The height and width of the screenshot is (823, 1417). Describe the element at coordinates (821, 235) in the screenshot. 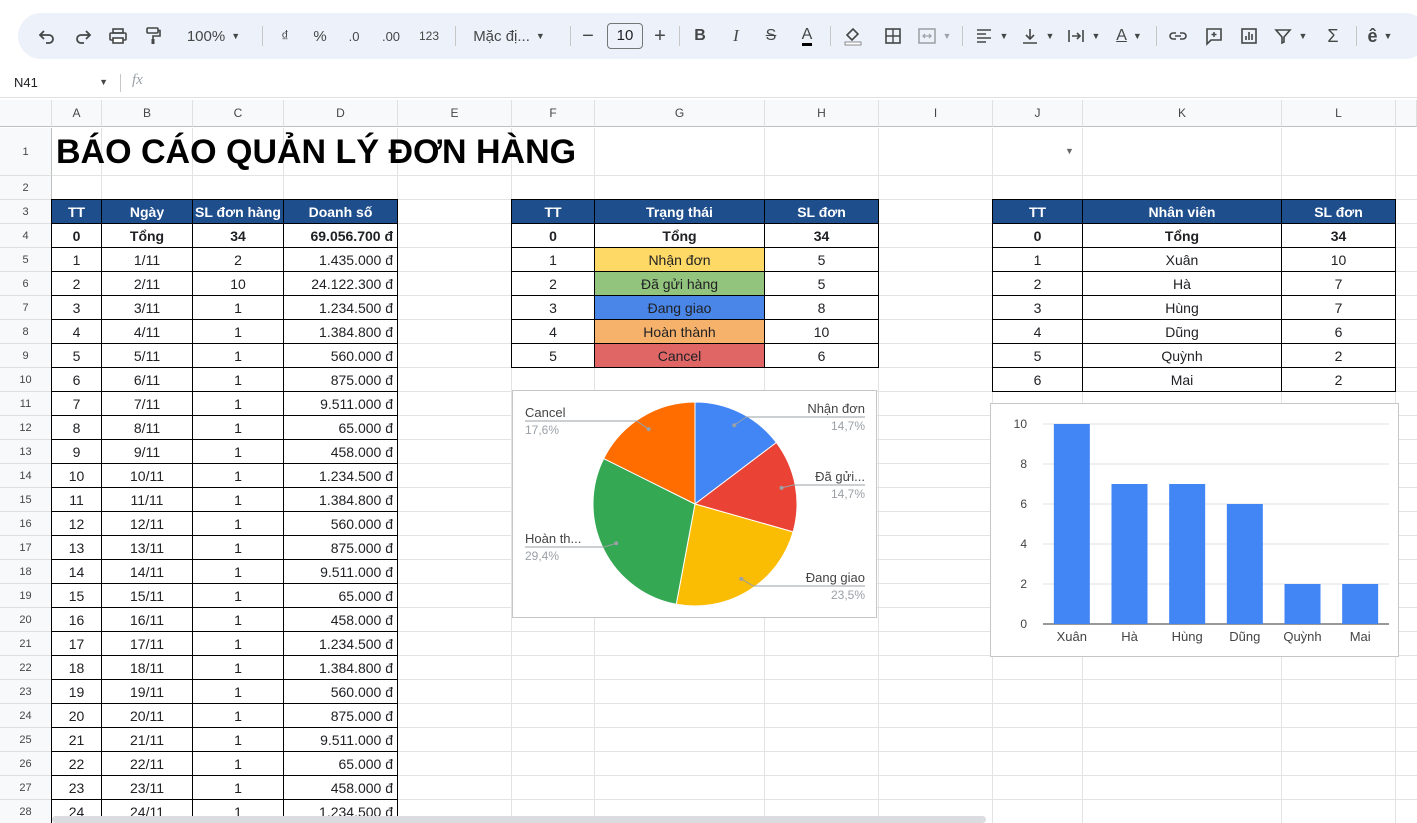

I see `status-total-cell: 34` at that location.